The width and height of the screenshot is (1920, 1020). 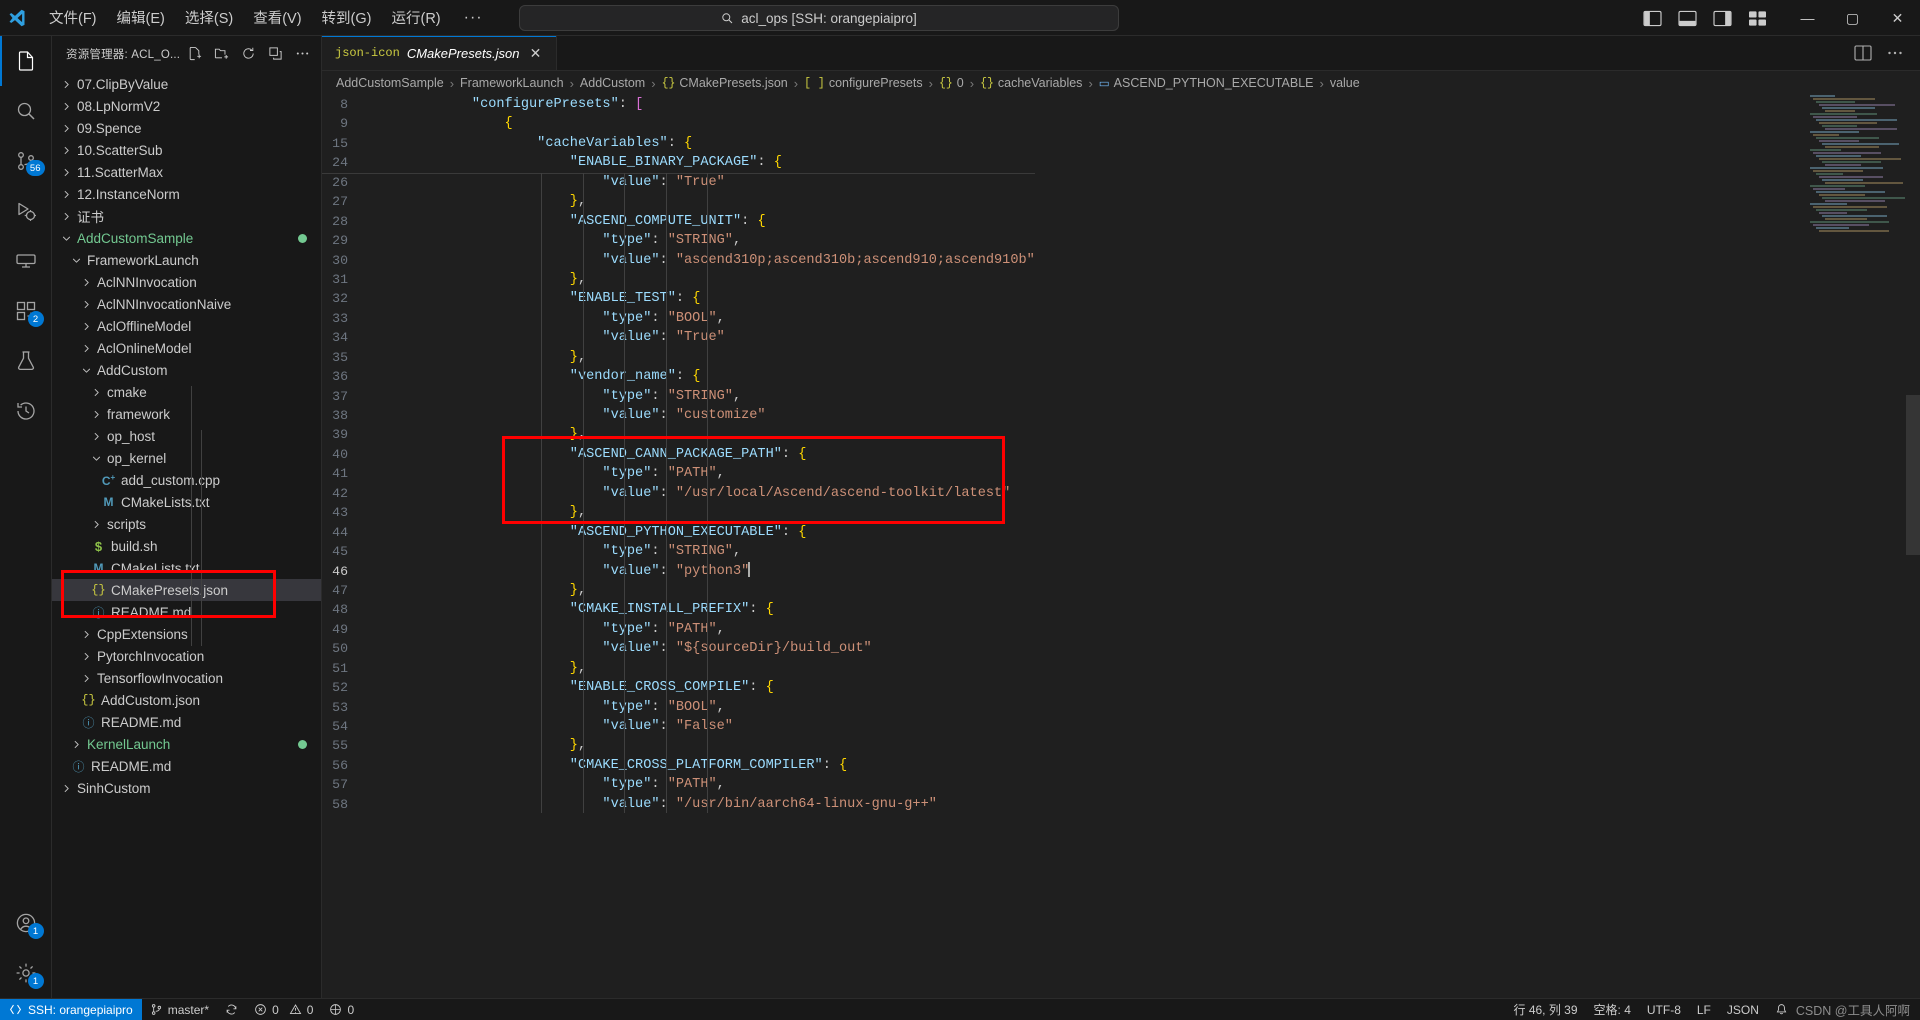 I want to click on code-line: 40 "ASCEND_CANN_PACKAGE_PATH": {, so click(x=678, y=454).